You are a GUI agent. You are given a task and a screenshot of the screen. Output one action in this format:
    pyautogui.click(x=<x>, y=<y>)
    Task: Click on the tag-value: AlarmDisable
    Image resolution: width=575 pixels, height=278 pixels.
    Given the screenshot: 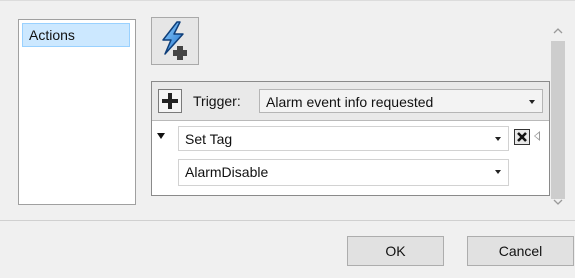 What is the action you would take?
    pyautogui.click(x=227, y=172)
    